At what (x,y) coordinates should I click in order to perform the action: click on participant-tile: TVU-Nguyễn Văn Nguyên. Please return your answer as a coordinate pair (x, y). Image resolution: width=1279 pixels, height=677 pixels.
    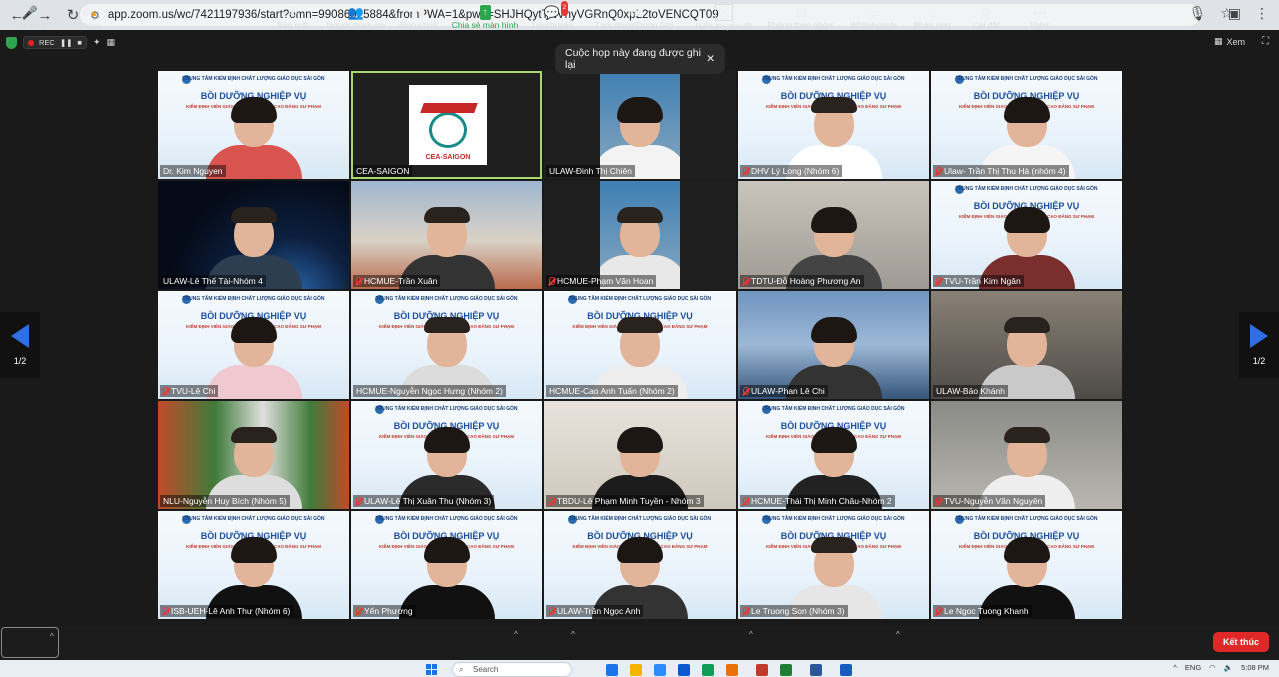
    Looking at the image, I should click on (1026, 455).